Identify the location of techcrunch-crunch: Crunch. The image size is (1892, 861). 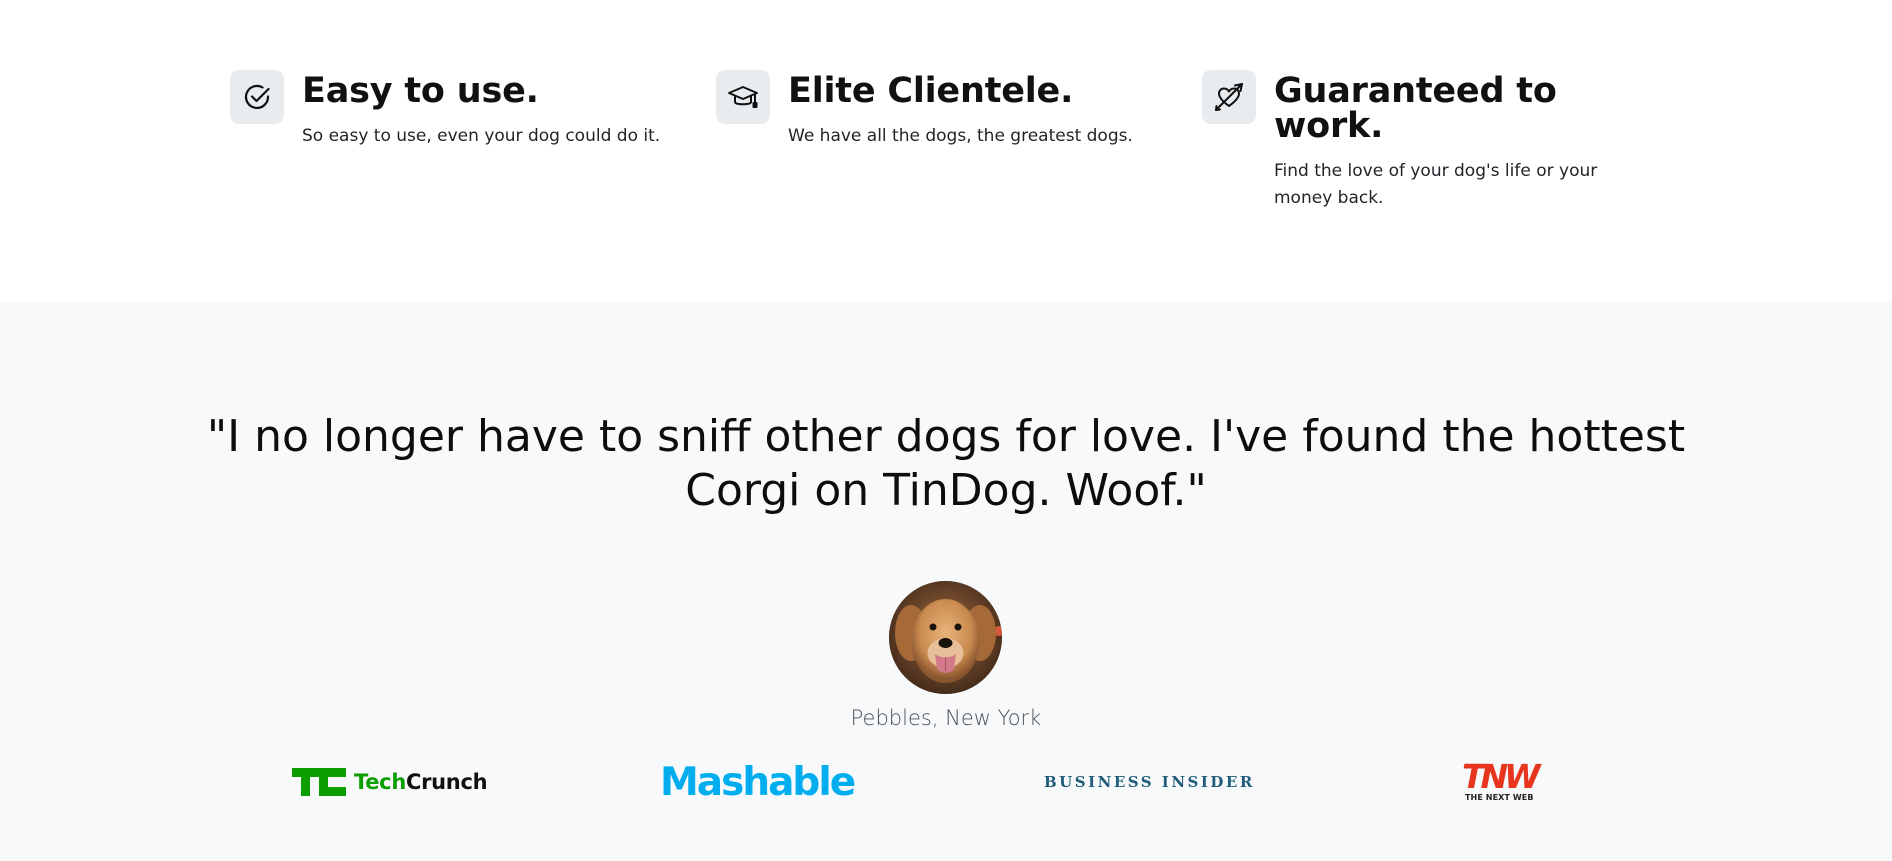
(446, 782).